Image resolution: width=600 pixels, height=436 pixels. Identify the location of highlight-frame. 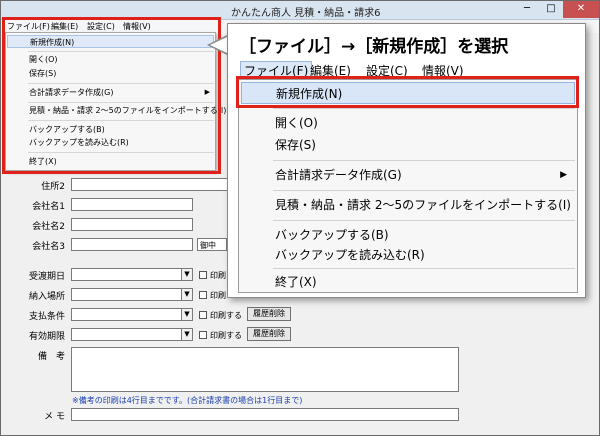
(111, 95).